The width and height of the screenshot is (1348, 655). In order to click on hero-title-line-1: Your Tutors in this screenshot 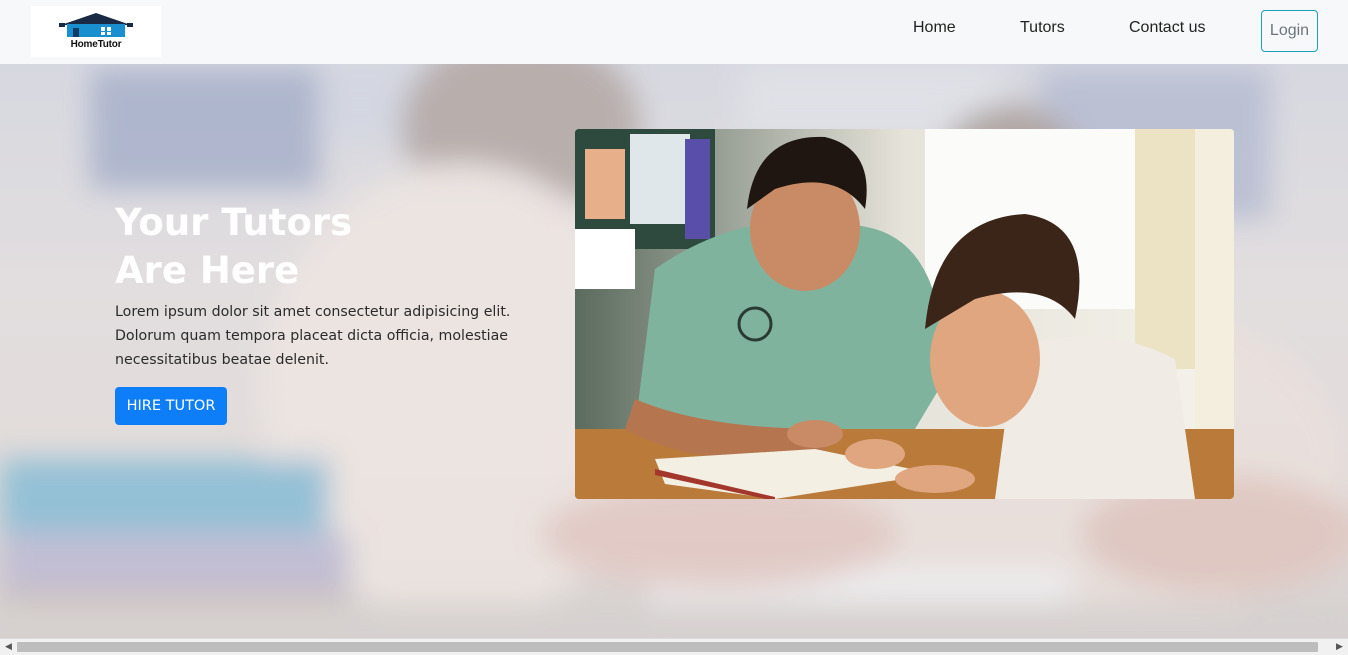, I will do `click(234, 222)`.